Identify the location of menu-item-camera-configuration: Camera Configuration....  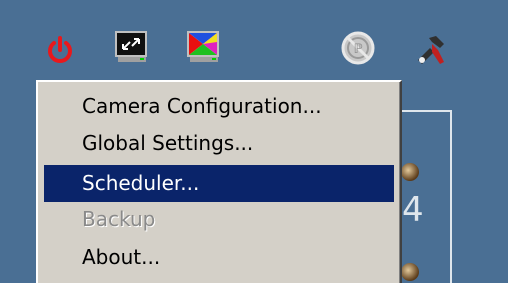
(219, 106).